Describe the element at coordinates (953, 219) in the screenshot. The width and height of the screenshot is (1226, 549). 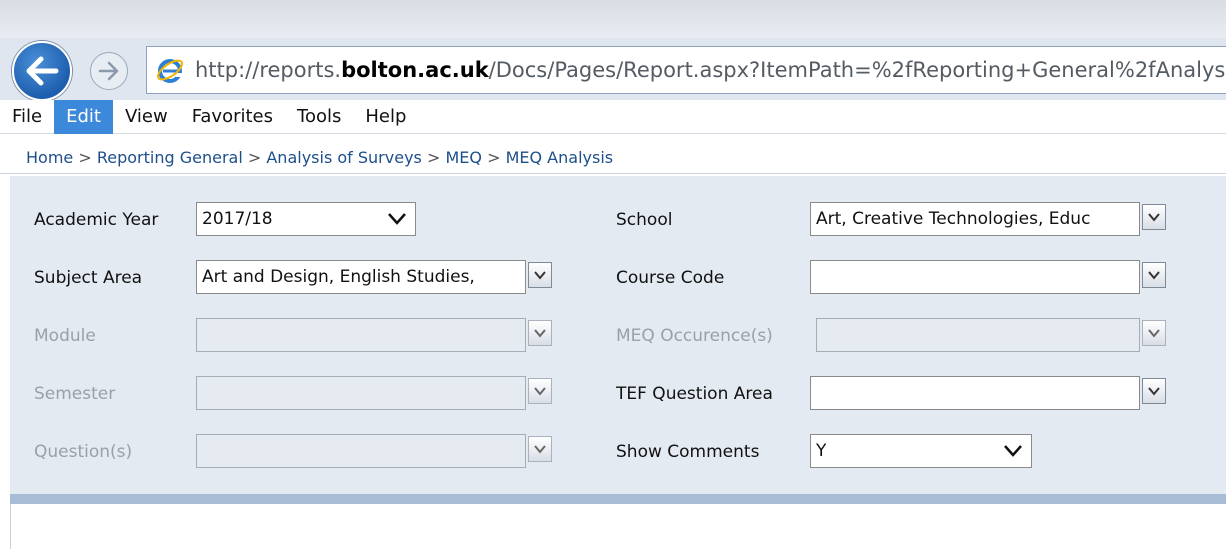
I see `school-value: Art, Creative Technologies, Educ` at that location.